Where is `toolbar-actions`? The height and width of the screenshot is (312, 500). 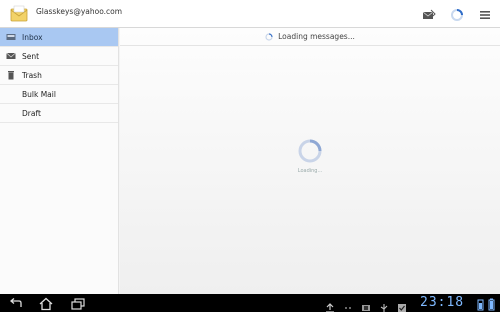 toolbar-actions is located at coordinates (457, 14).